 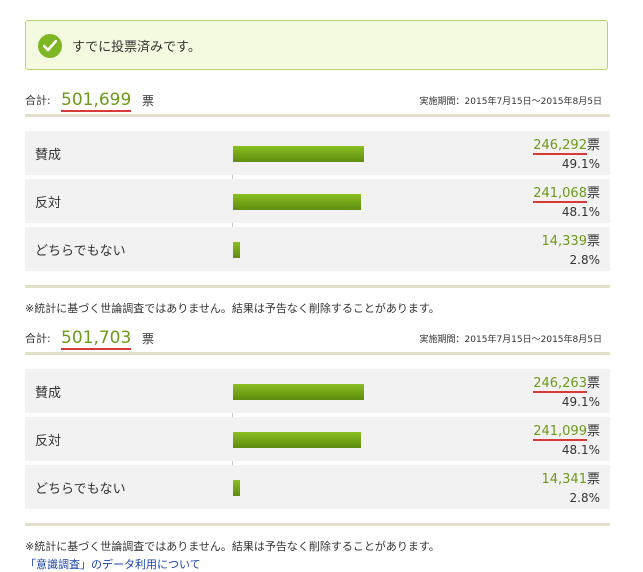 I want to click on total-row: 合計: 501,703 票 実施期間：2015年7月15日〜2015年8月5日, so click(x=317, y=338).